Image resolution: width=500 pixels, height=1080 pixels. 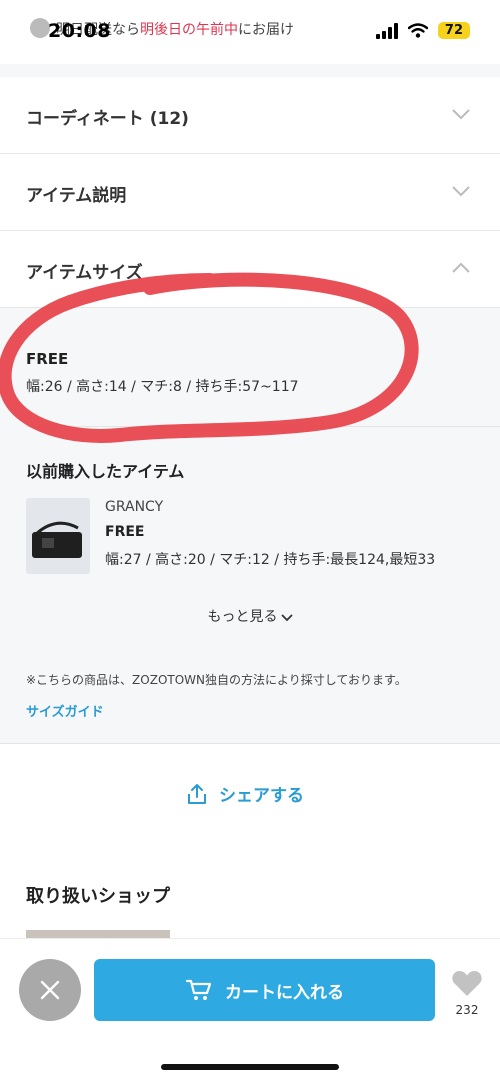 I want to click on show-more-label: もっと見る, so click(x=242, y=617).